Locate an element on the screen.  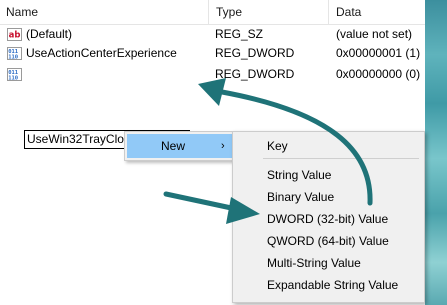
submenu-item-expandable-string-value: Expandable String Value is located at coordinates (328, 285).